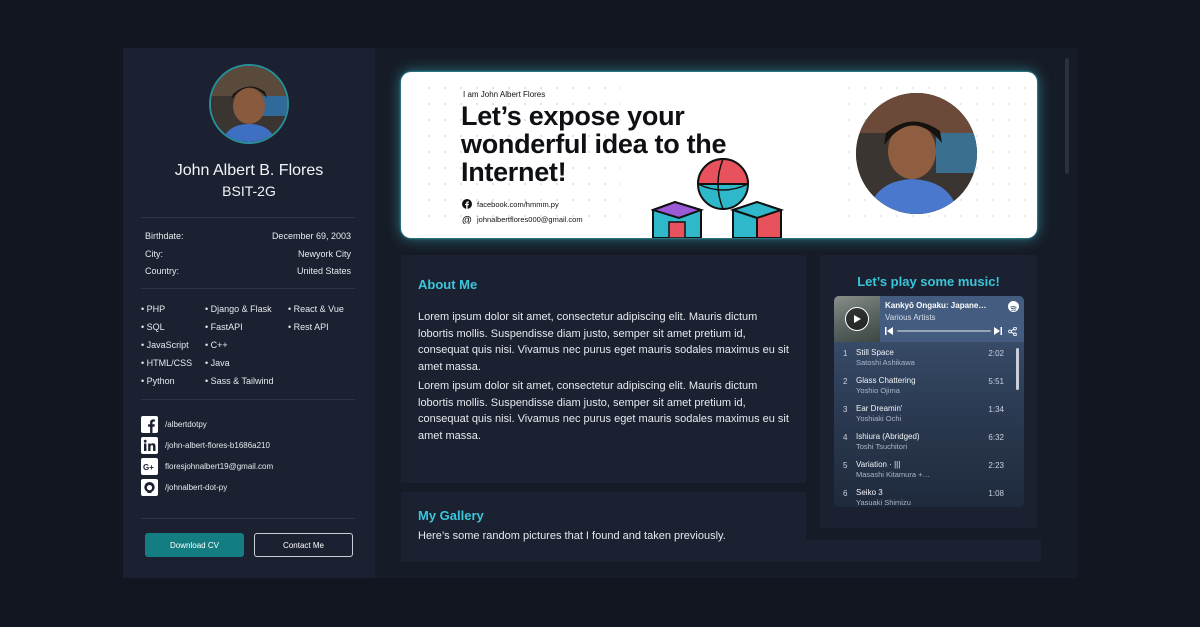 Image resolution: width=1200 pixels, height=627 pixels. Describe the element at coordinates (944, 331) in the screenshot. I see `progress-bar` at that location.